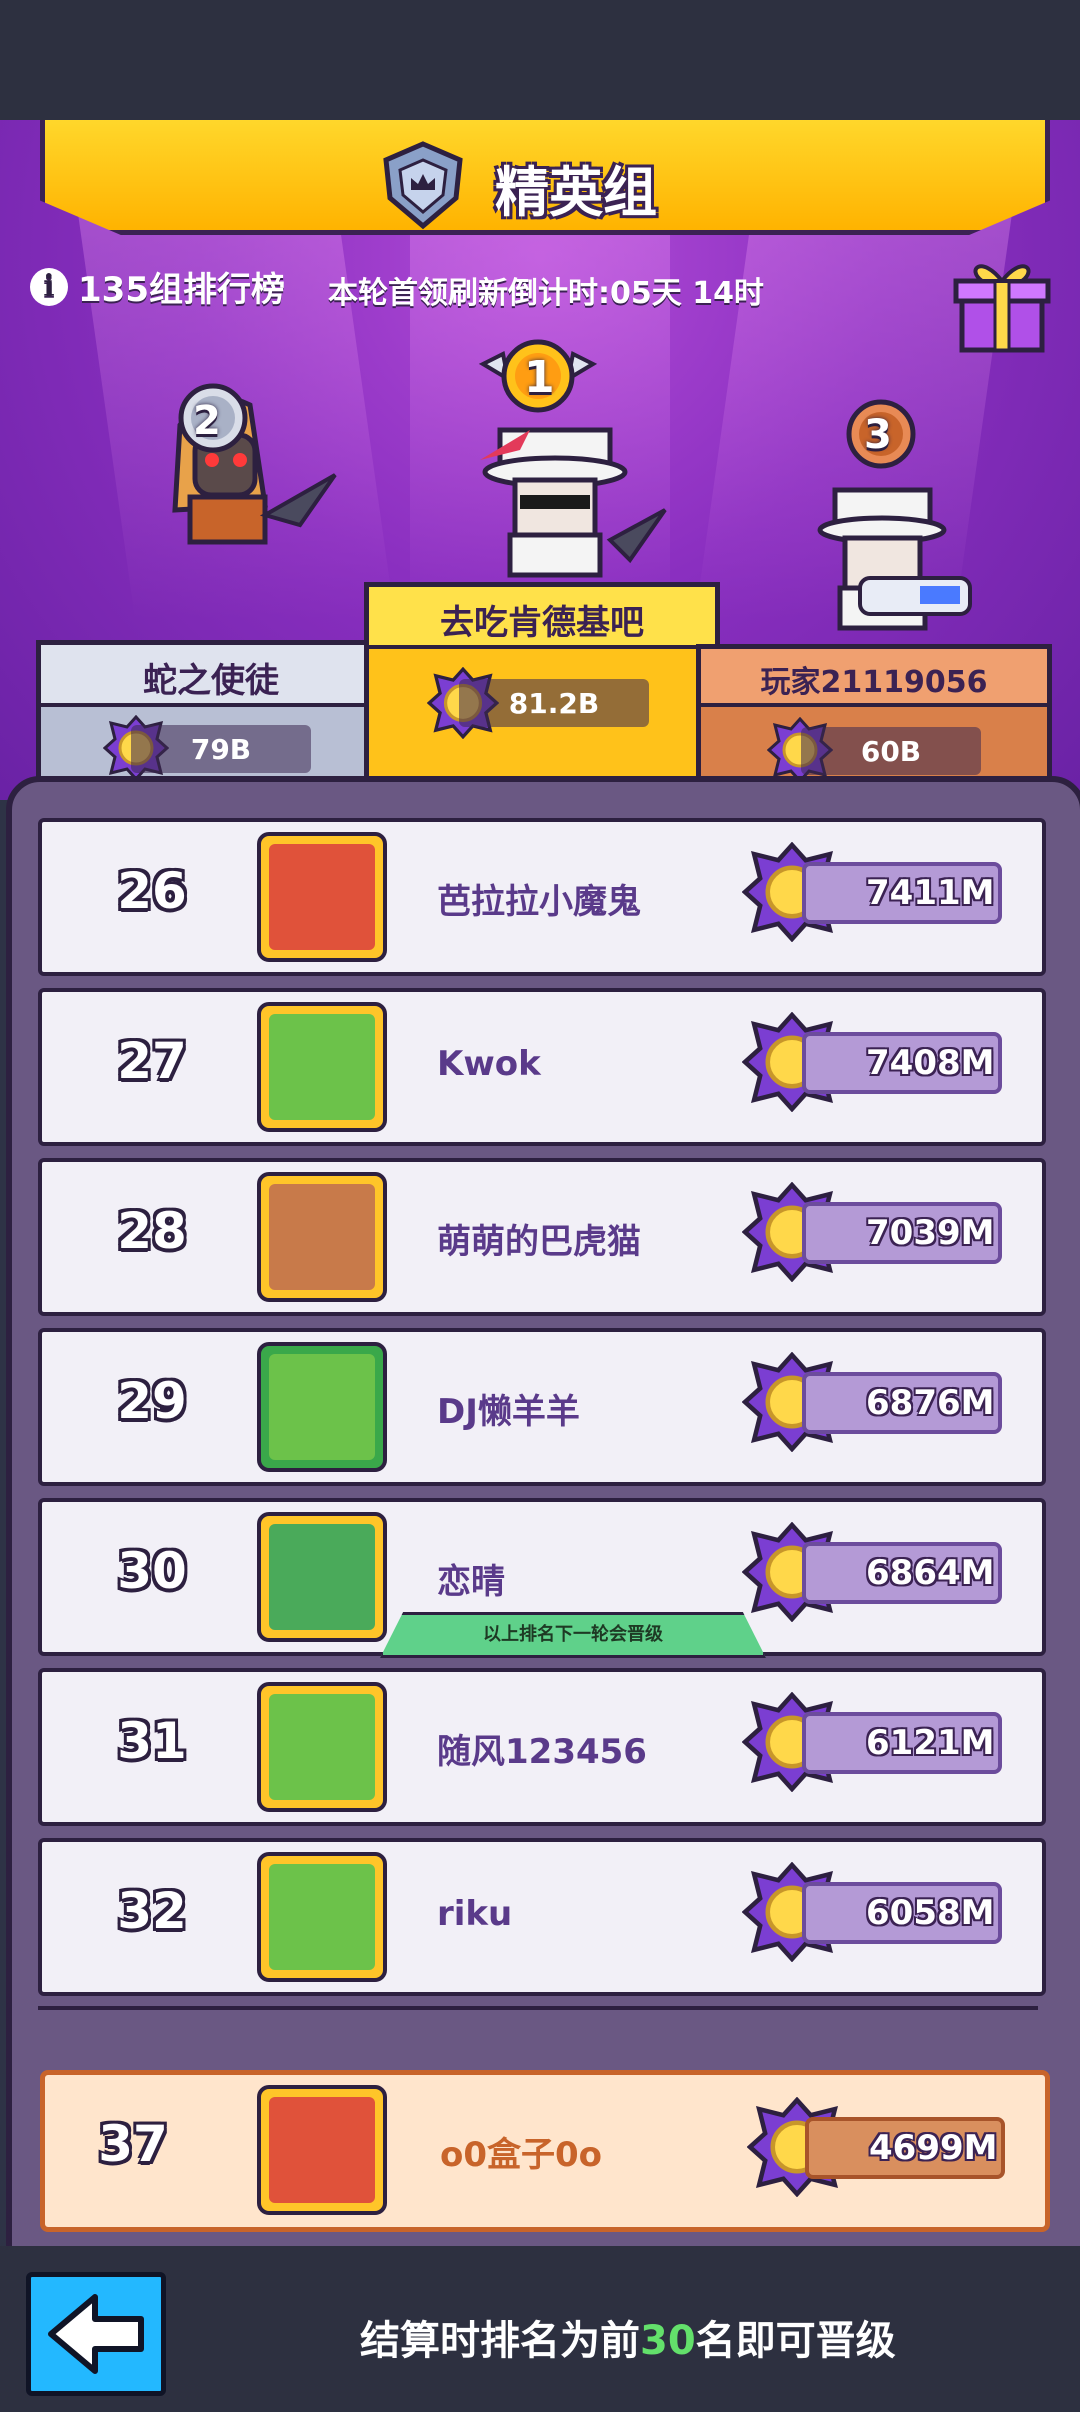  I want to click on info-icon: i, so click(49, 286).